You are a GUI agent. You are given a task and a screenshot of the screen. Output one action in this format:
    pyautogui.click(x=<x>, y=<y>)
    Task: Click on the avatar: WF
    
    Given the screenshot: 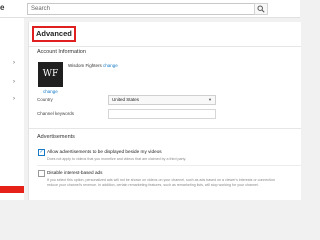 What is the action you would take?
    pyautogui.click(x=50, y=74)
    